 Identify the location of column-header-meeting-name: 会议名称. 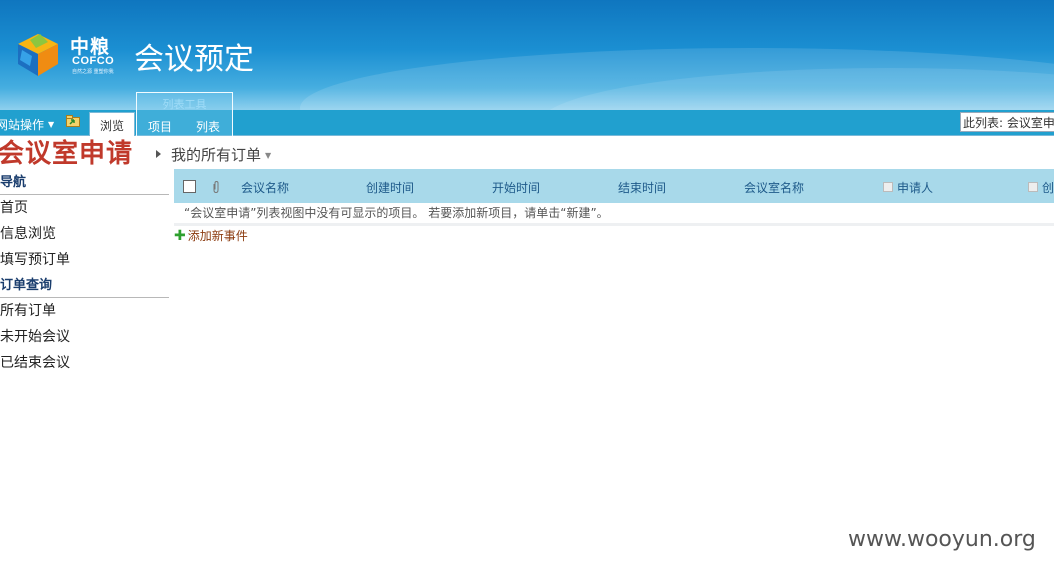
(265, 187).